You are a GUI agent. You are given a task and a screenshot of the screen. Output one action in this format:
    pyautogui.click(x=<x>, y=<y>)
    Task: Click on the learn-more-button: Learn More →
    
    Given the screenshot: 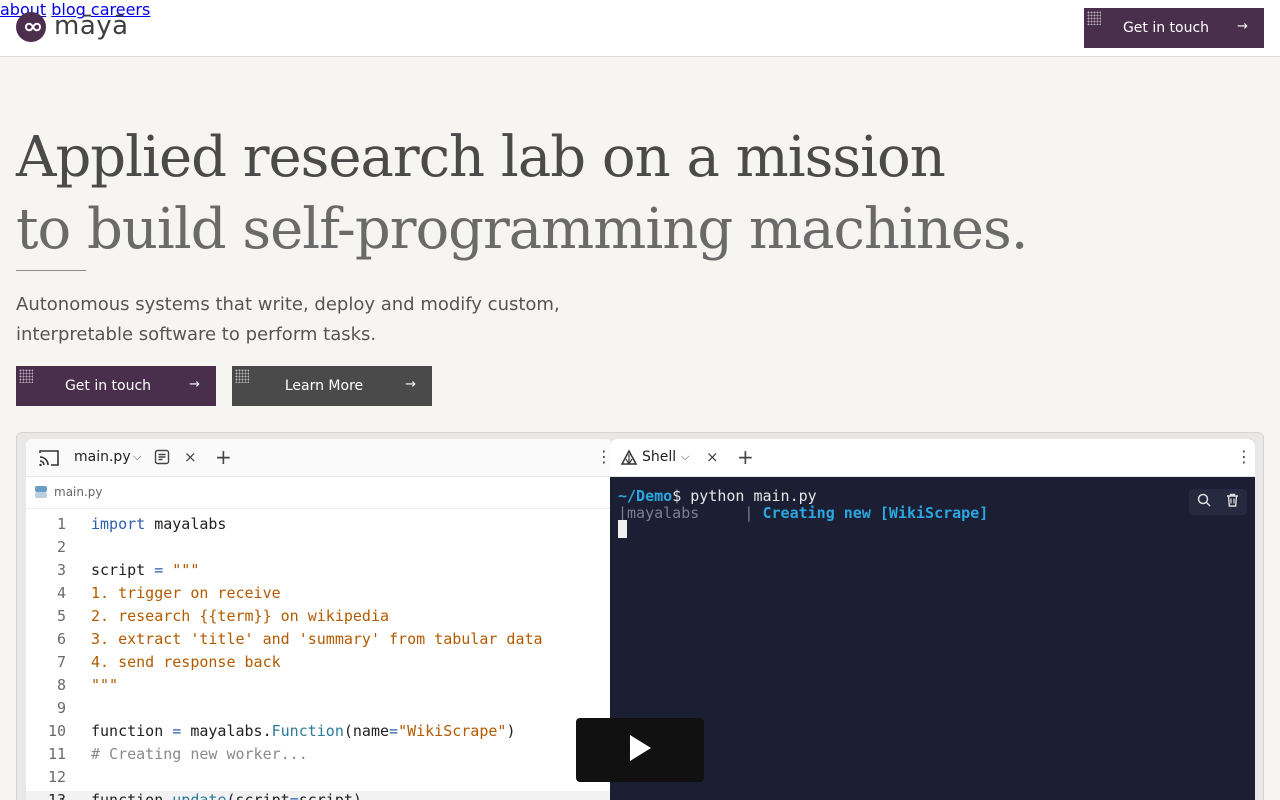 What is the action you would take?
    pyautogui.click(x=332, y=386)
    